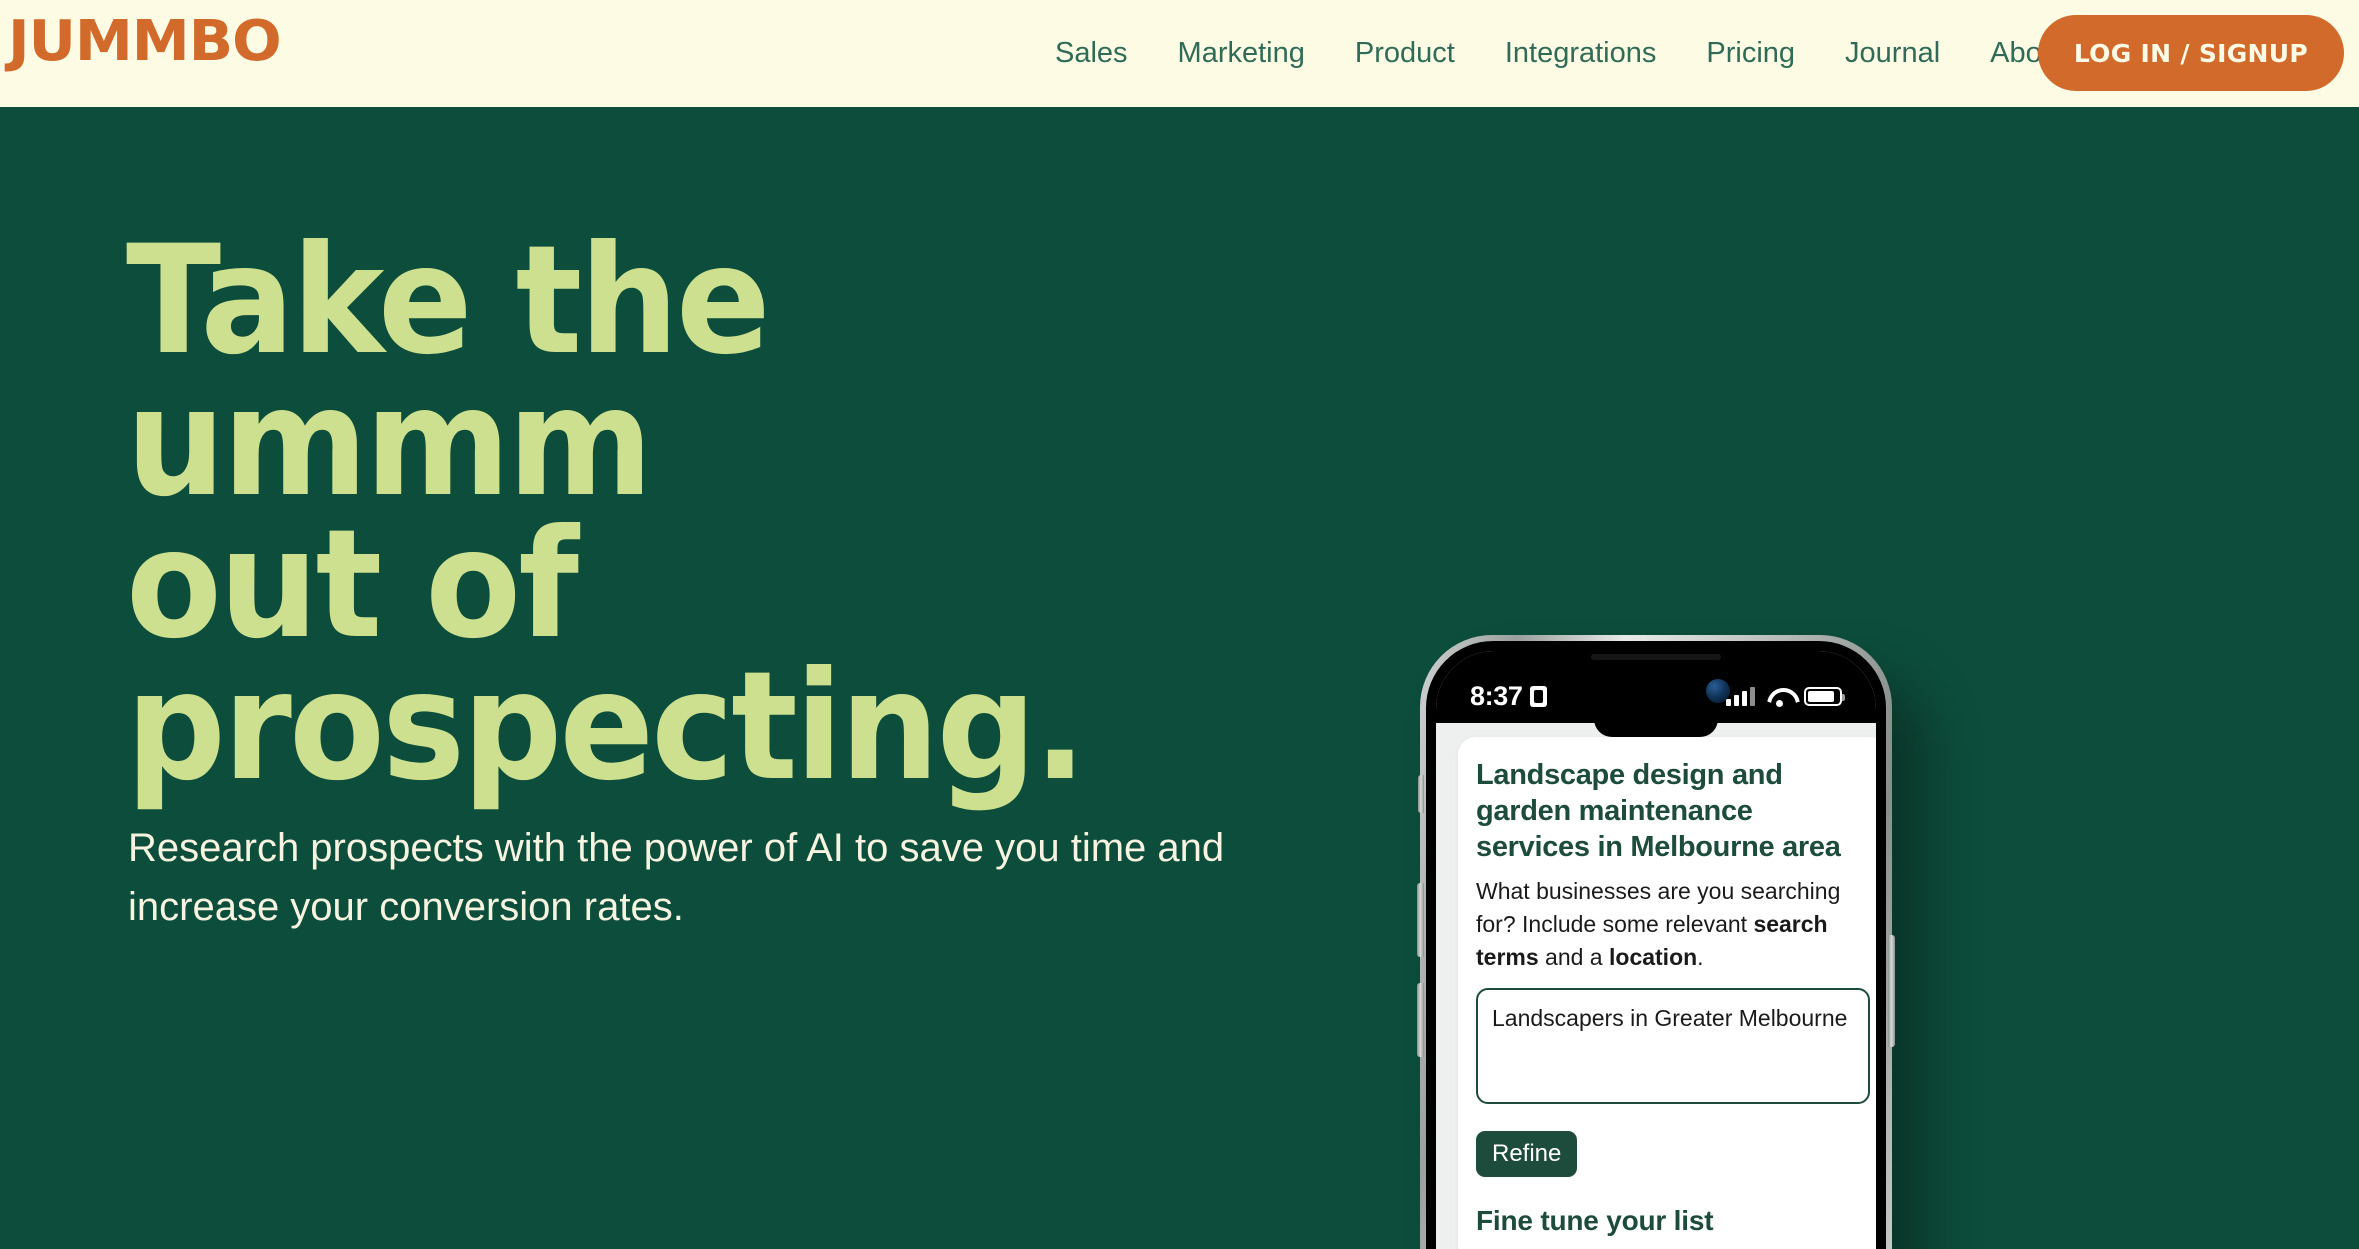 The width and height of the screenshot is (2359, 1249). Describe the element at coordinates (1891, 991) in the screenshot. I see `phone-power-button` at that location.